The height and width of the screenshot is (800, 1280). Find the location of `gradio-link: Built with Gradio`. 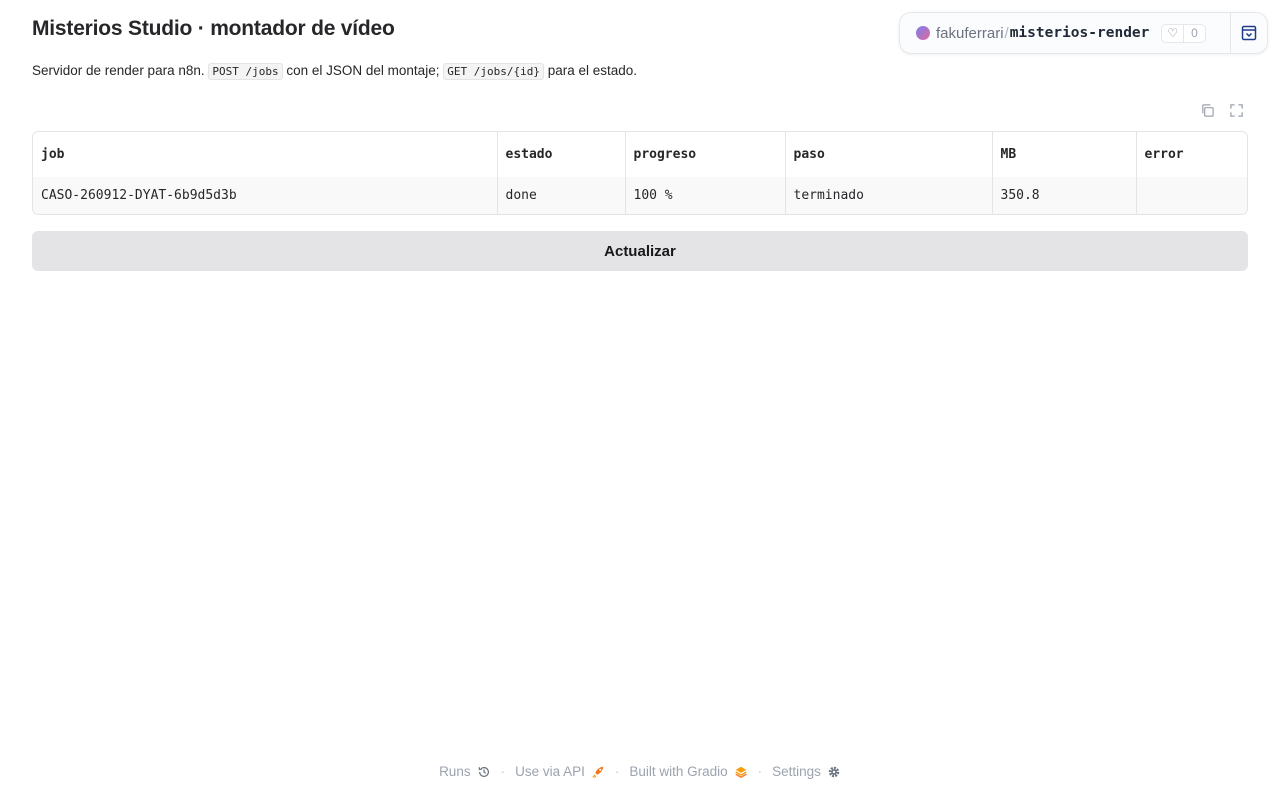

gradio-link: Built with Gradio is located at coordinates (688, 771).